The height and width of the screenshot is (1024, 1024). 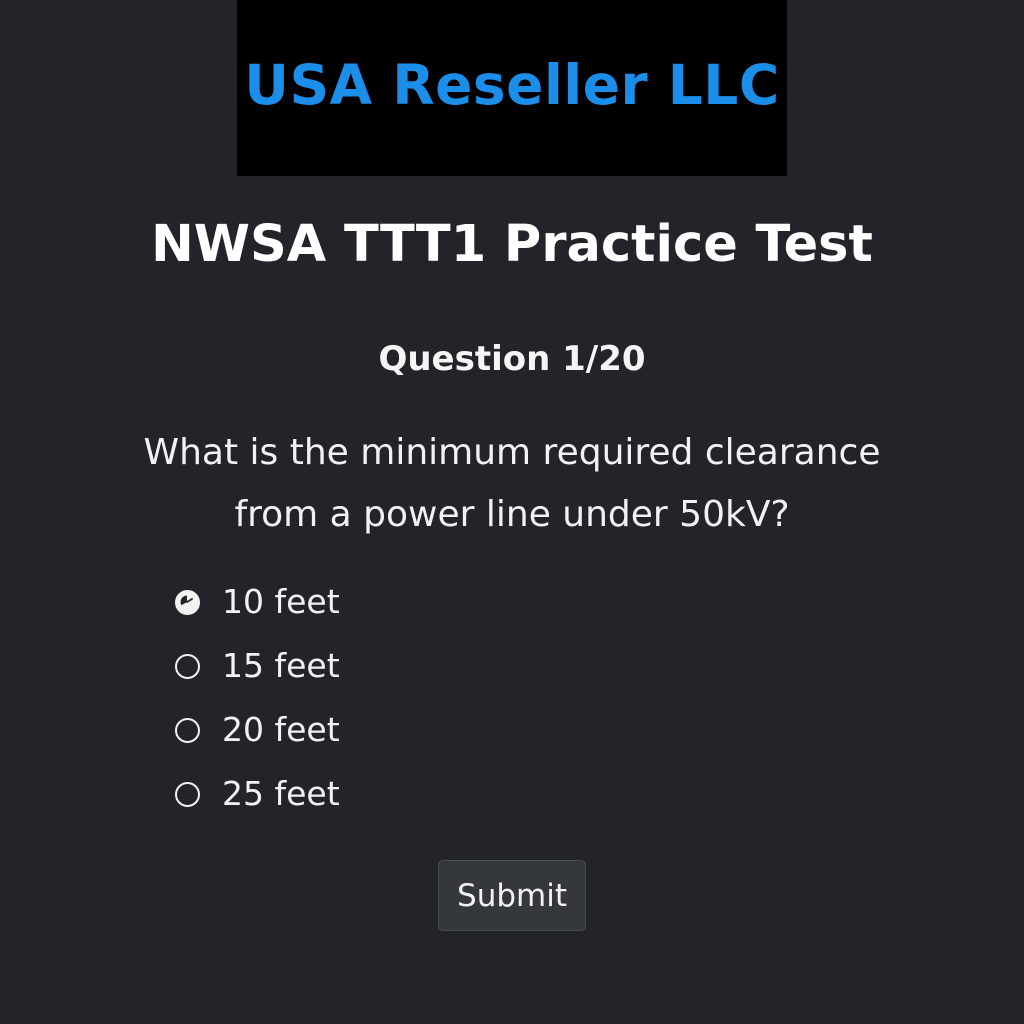 I want to click on answer-option-25-feet: 25 feet, so click(x=372, y=794).